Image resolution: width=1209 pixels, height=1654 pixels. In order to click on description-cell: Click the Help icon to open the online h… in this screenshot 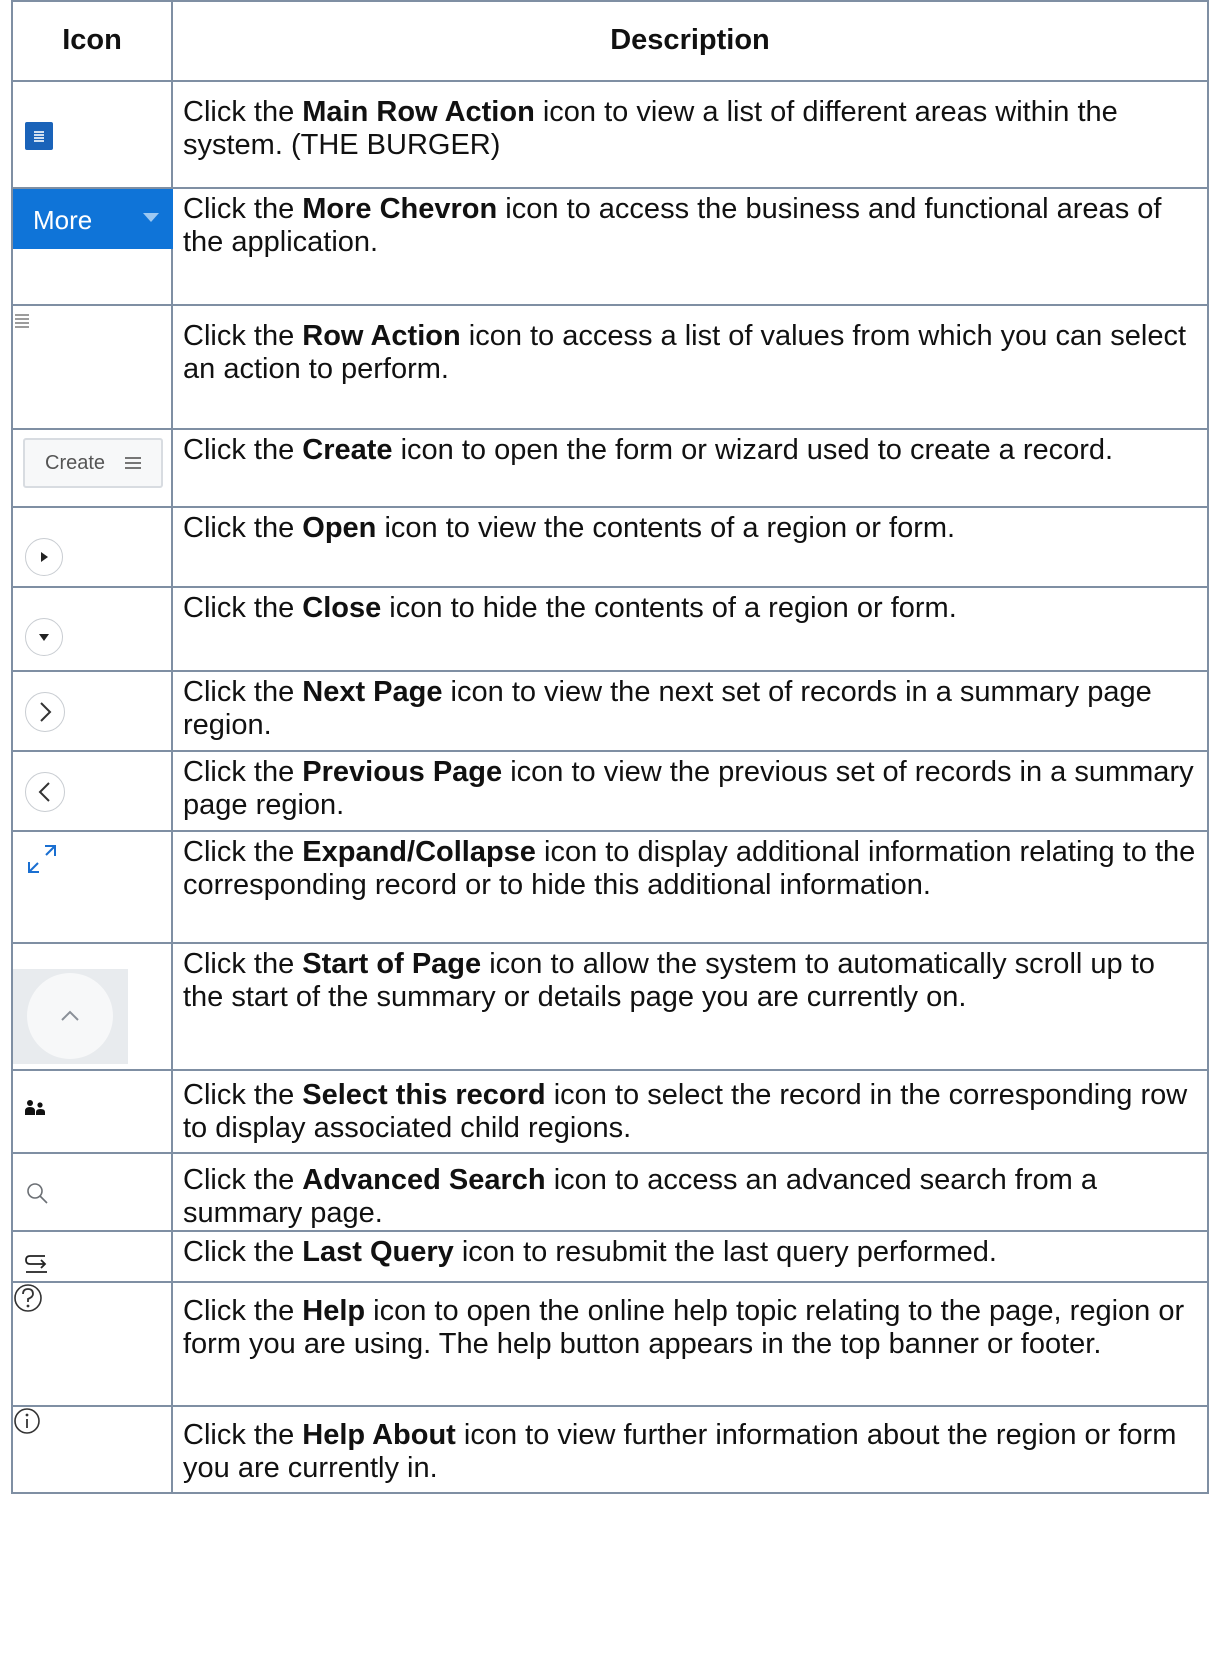, I will do `click(690, 1344)`.